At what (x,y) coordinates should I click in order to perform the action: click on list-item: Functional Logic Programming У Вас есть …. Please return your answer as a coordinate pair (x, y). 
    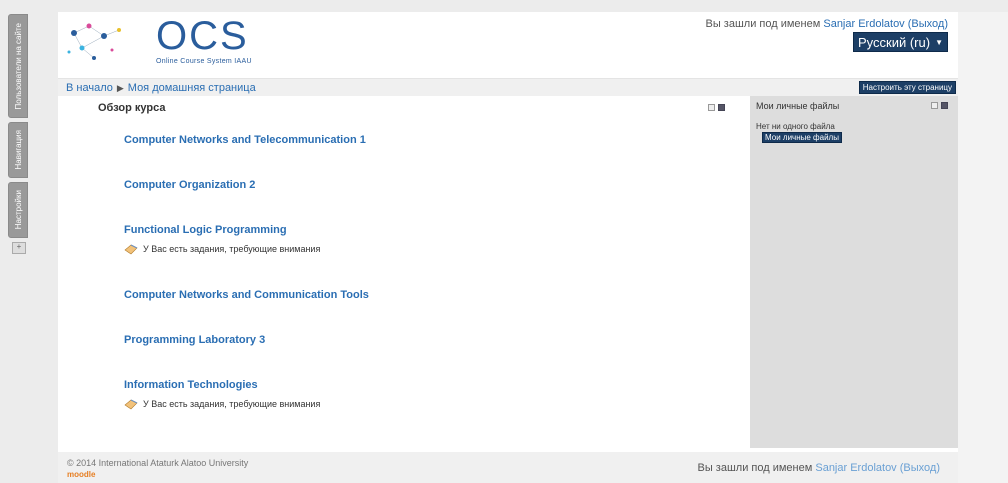
    Looking at the image, I should click on (424, 256).